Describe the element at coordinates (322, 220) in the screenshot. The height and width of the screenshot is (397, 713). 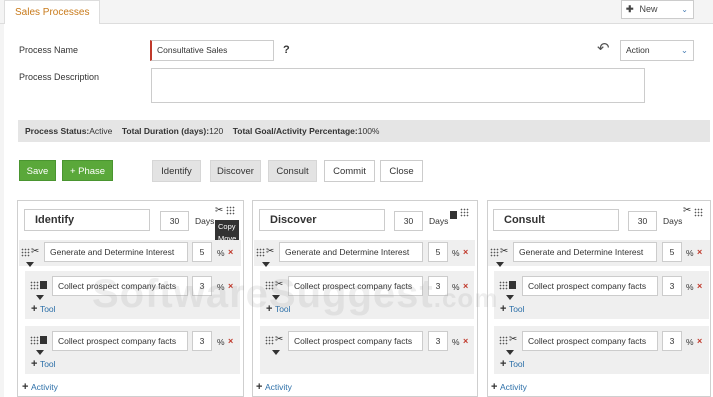
I see `phase-name-input: Discover` at that location.